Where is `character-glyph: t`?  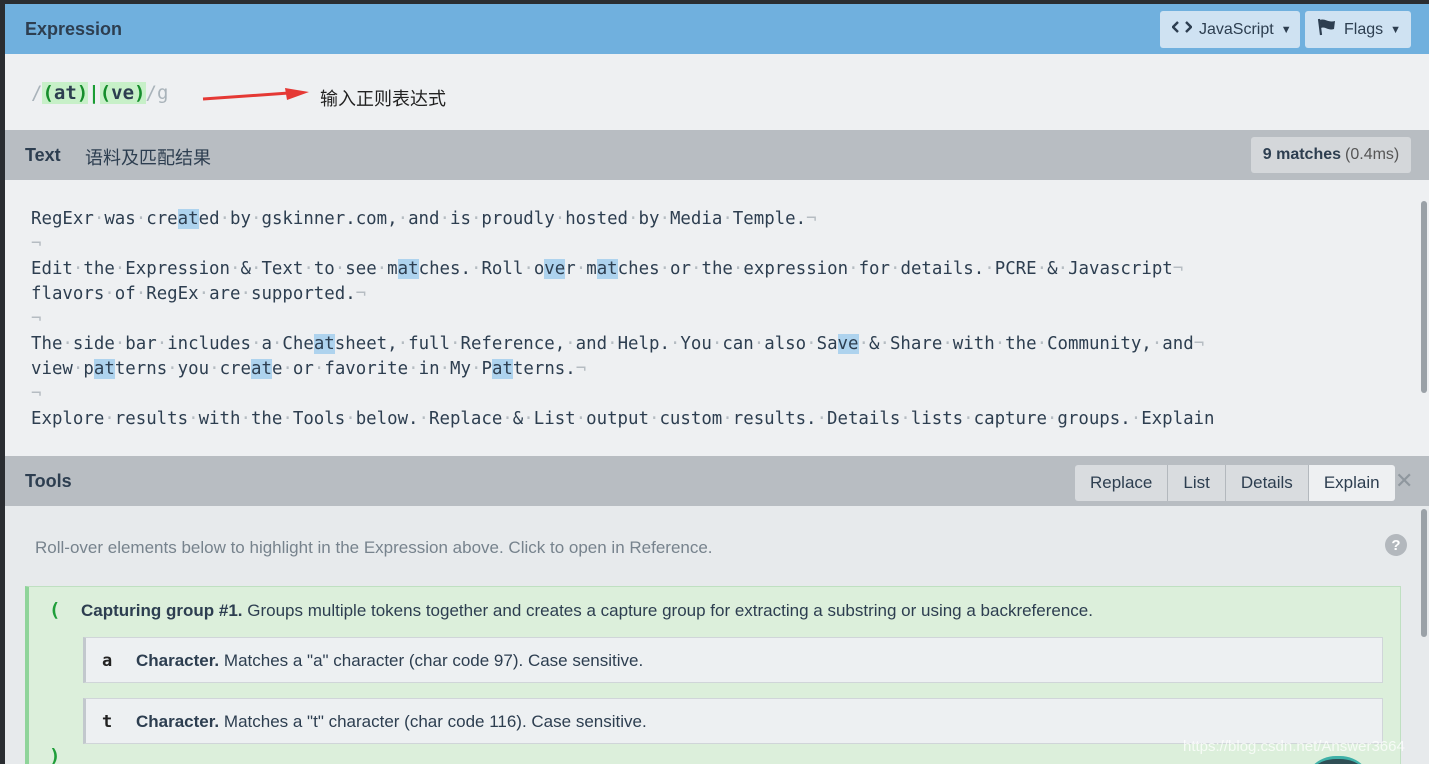
character-glyph: t is located at coordinates (107, 722).